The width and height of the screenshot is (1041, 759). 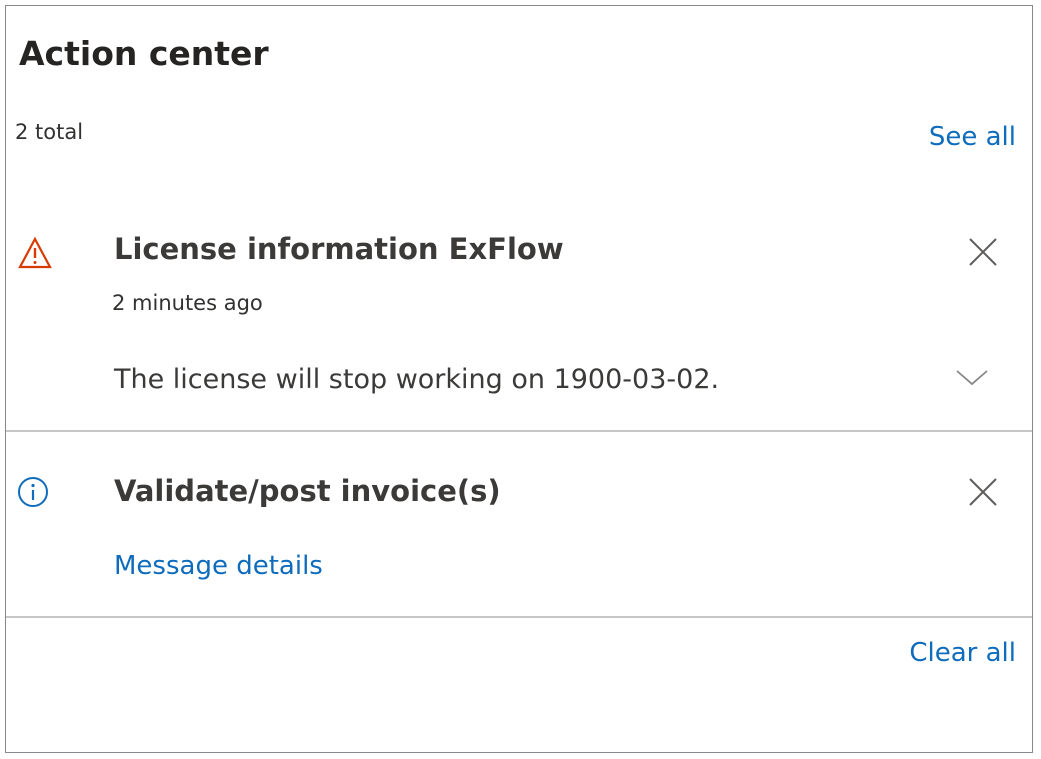 What do you see at coordinates (187, 303) in the screenshot?
I see `notification-timestamp: 2 minutes ago` at bounding box center [187, 303].